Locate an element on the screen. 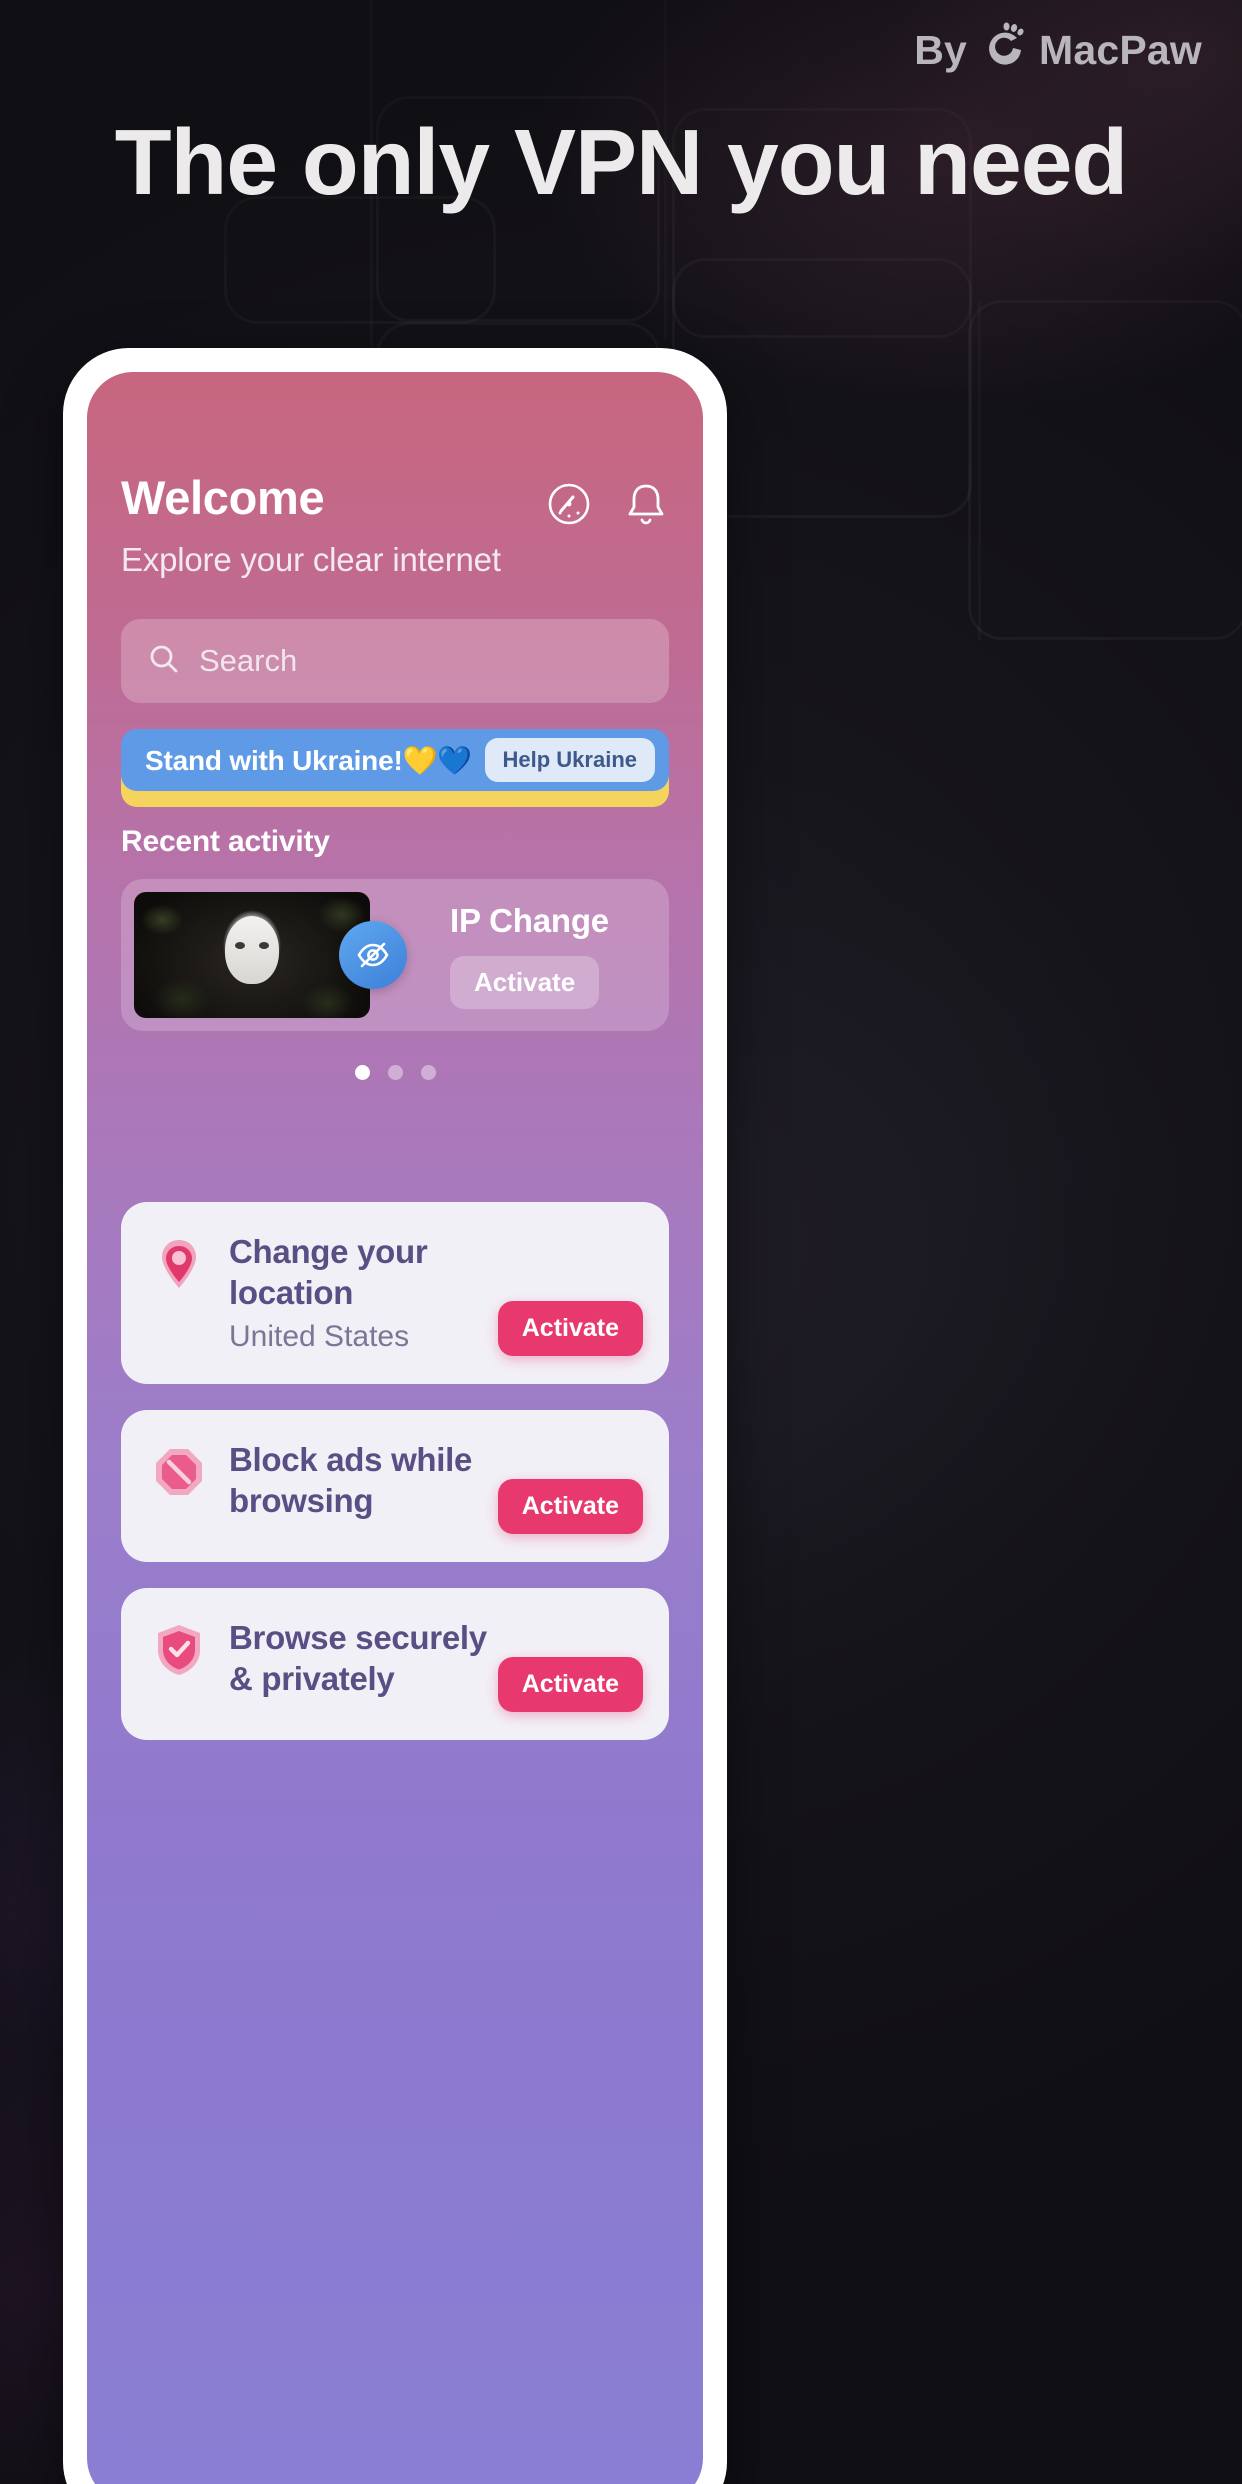 The width and height of the screenshot is (1242, 2484). feature-card-browse-securely: Browse securely & privately Activate is located at coordinates (395, 1663).